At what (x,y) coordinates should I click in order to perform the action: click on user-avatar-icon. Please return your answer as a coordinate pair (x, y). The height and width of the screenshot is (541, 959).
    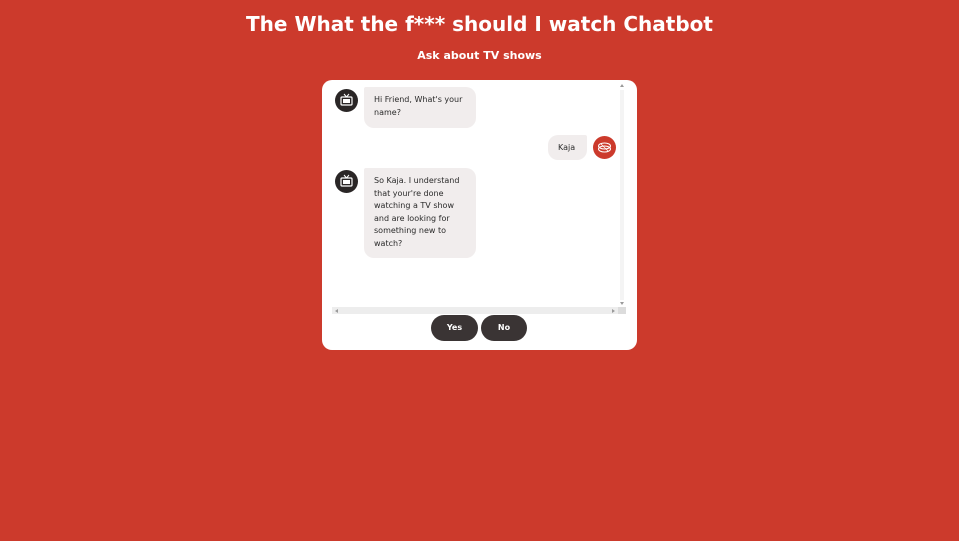
    Looking at the image, I should click on (604, 147).